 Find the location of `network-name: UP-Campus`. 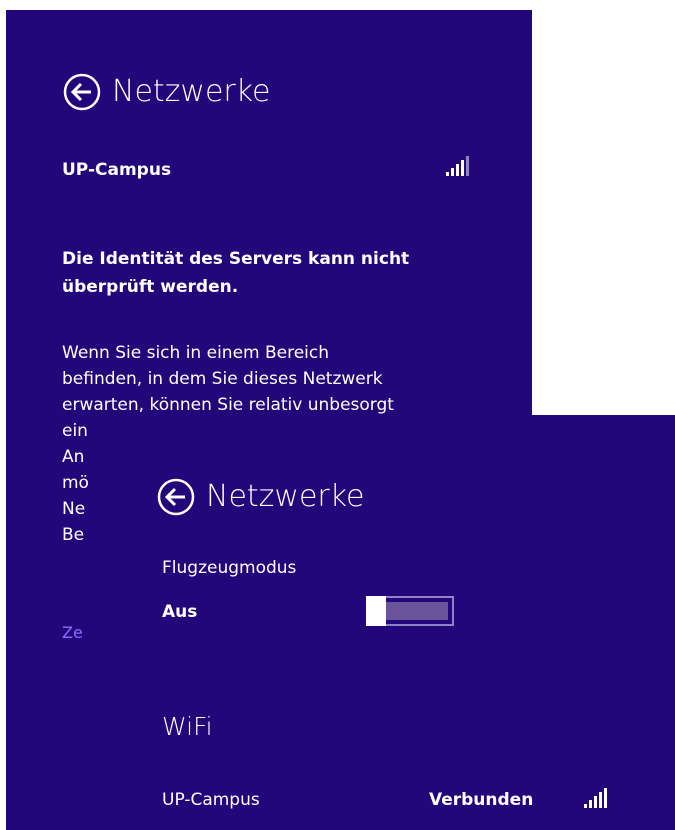

network-name: UP-Campus is located at coordinates (117, 170).